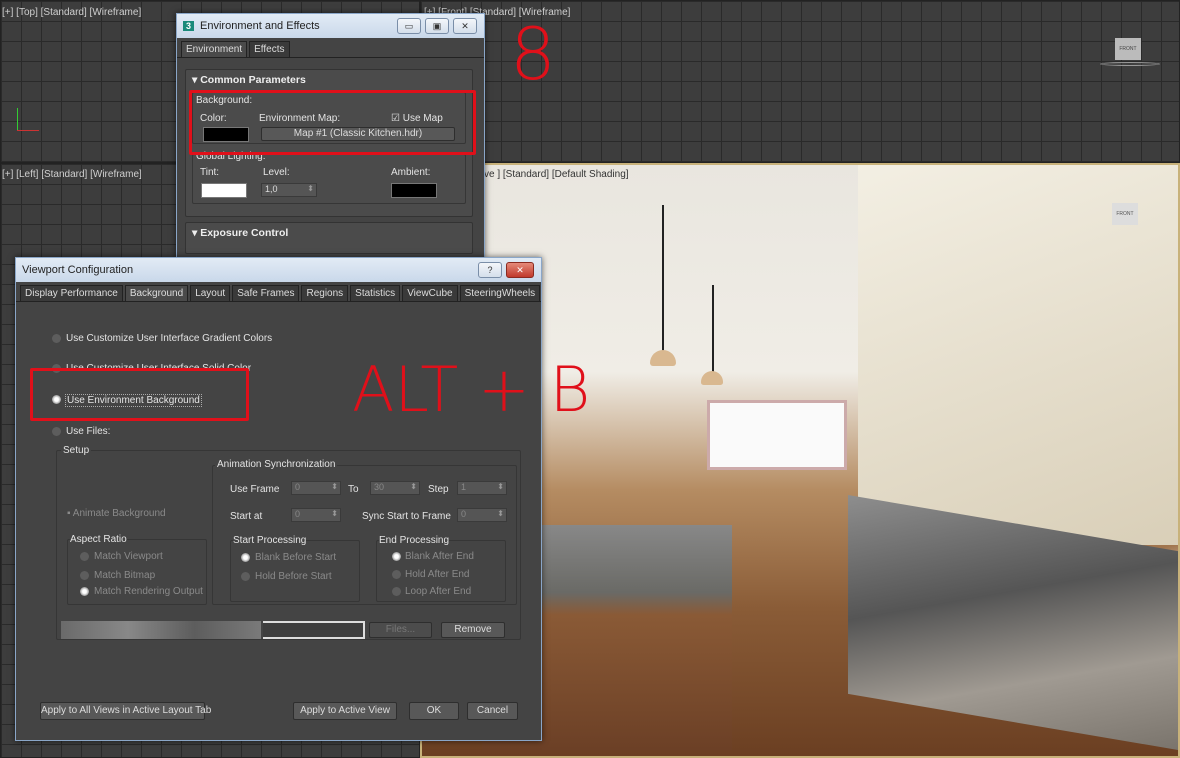  Describe the element at coordinates (266, 293) in the screenshot. I see `tab-safe-frames: Safe Frames` at that location.